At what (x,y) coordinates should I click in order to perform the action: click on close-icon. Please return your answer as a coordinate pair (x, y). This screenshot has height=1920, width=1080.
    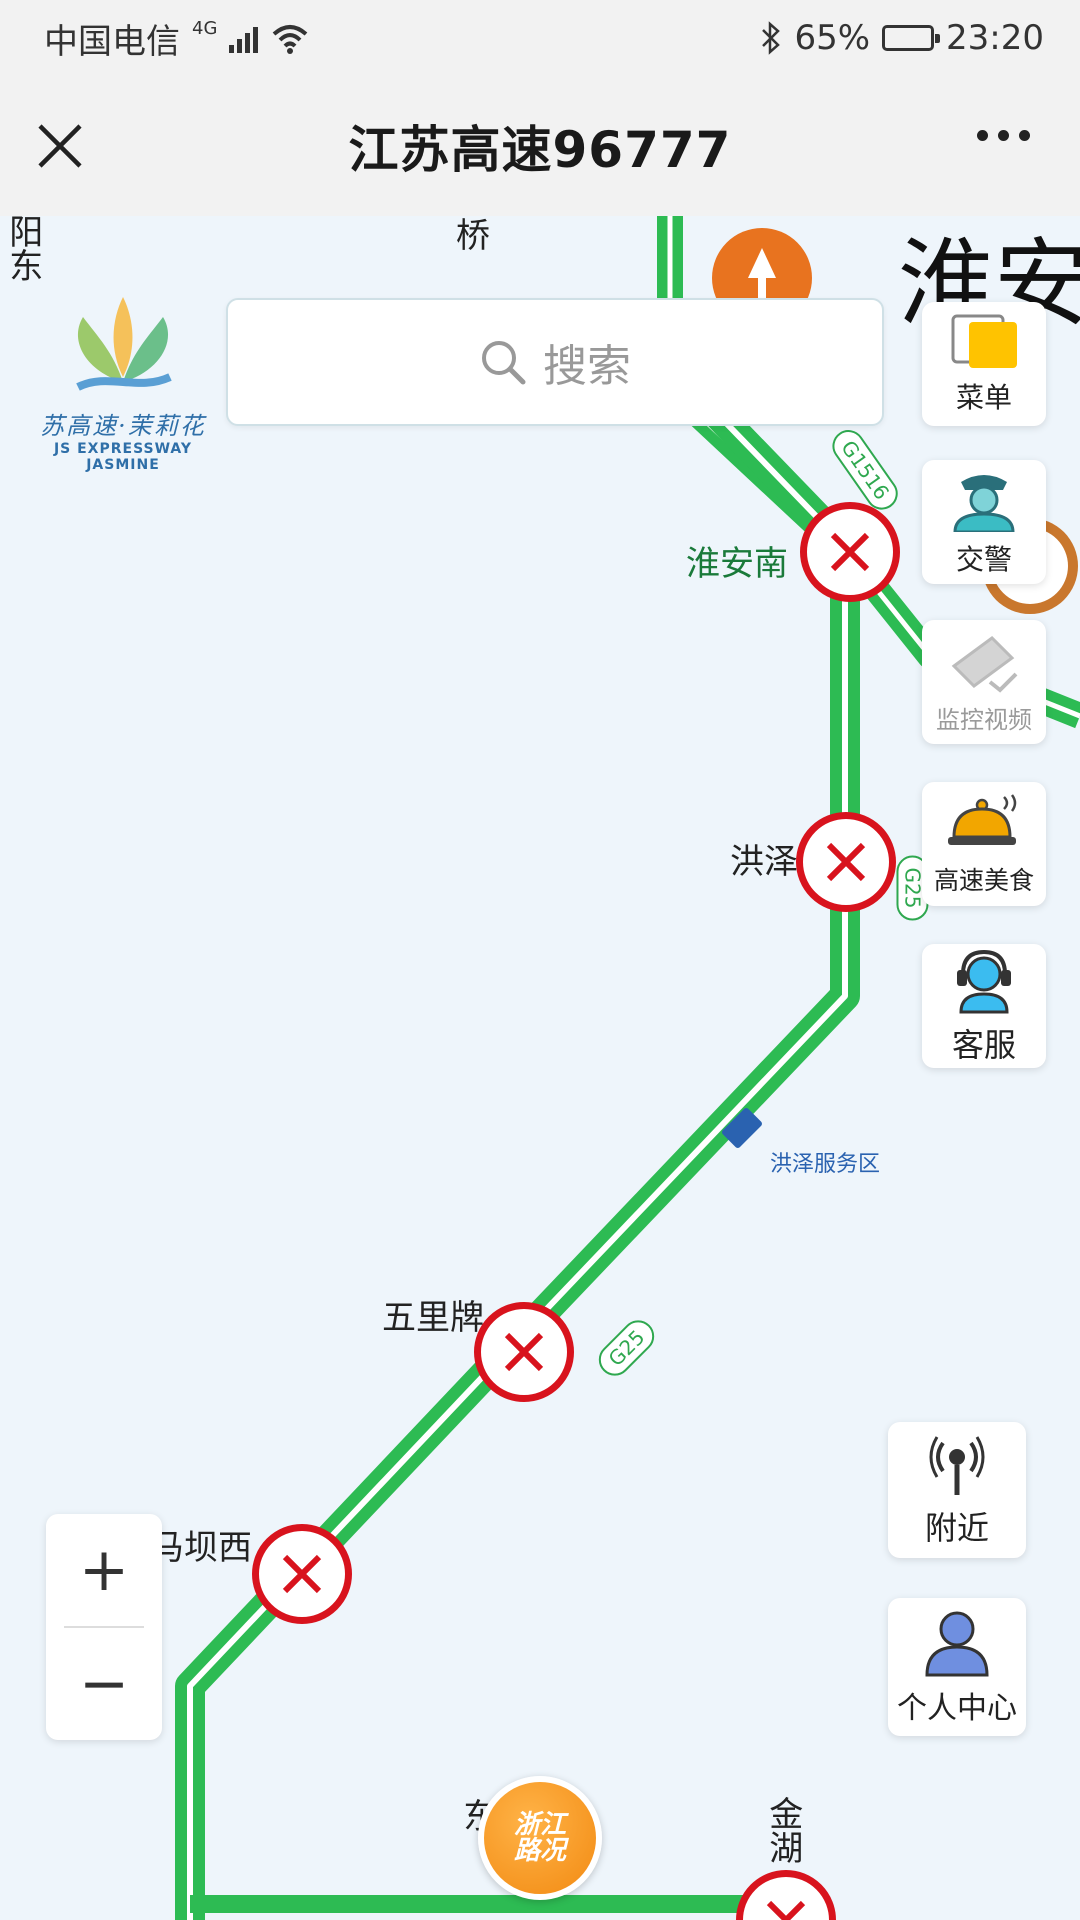
    Looking at the image, I should click on (60, 146).